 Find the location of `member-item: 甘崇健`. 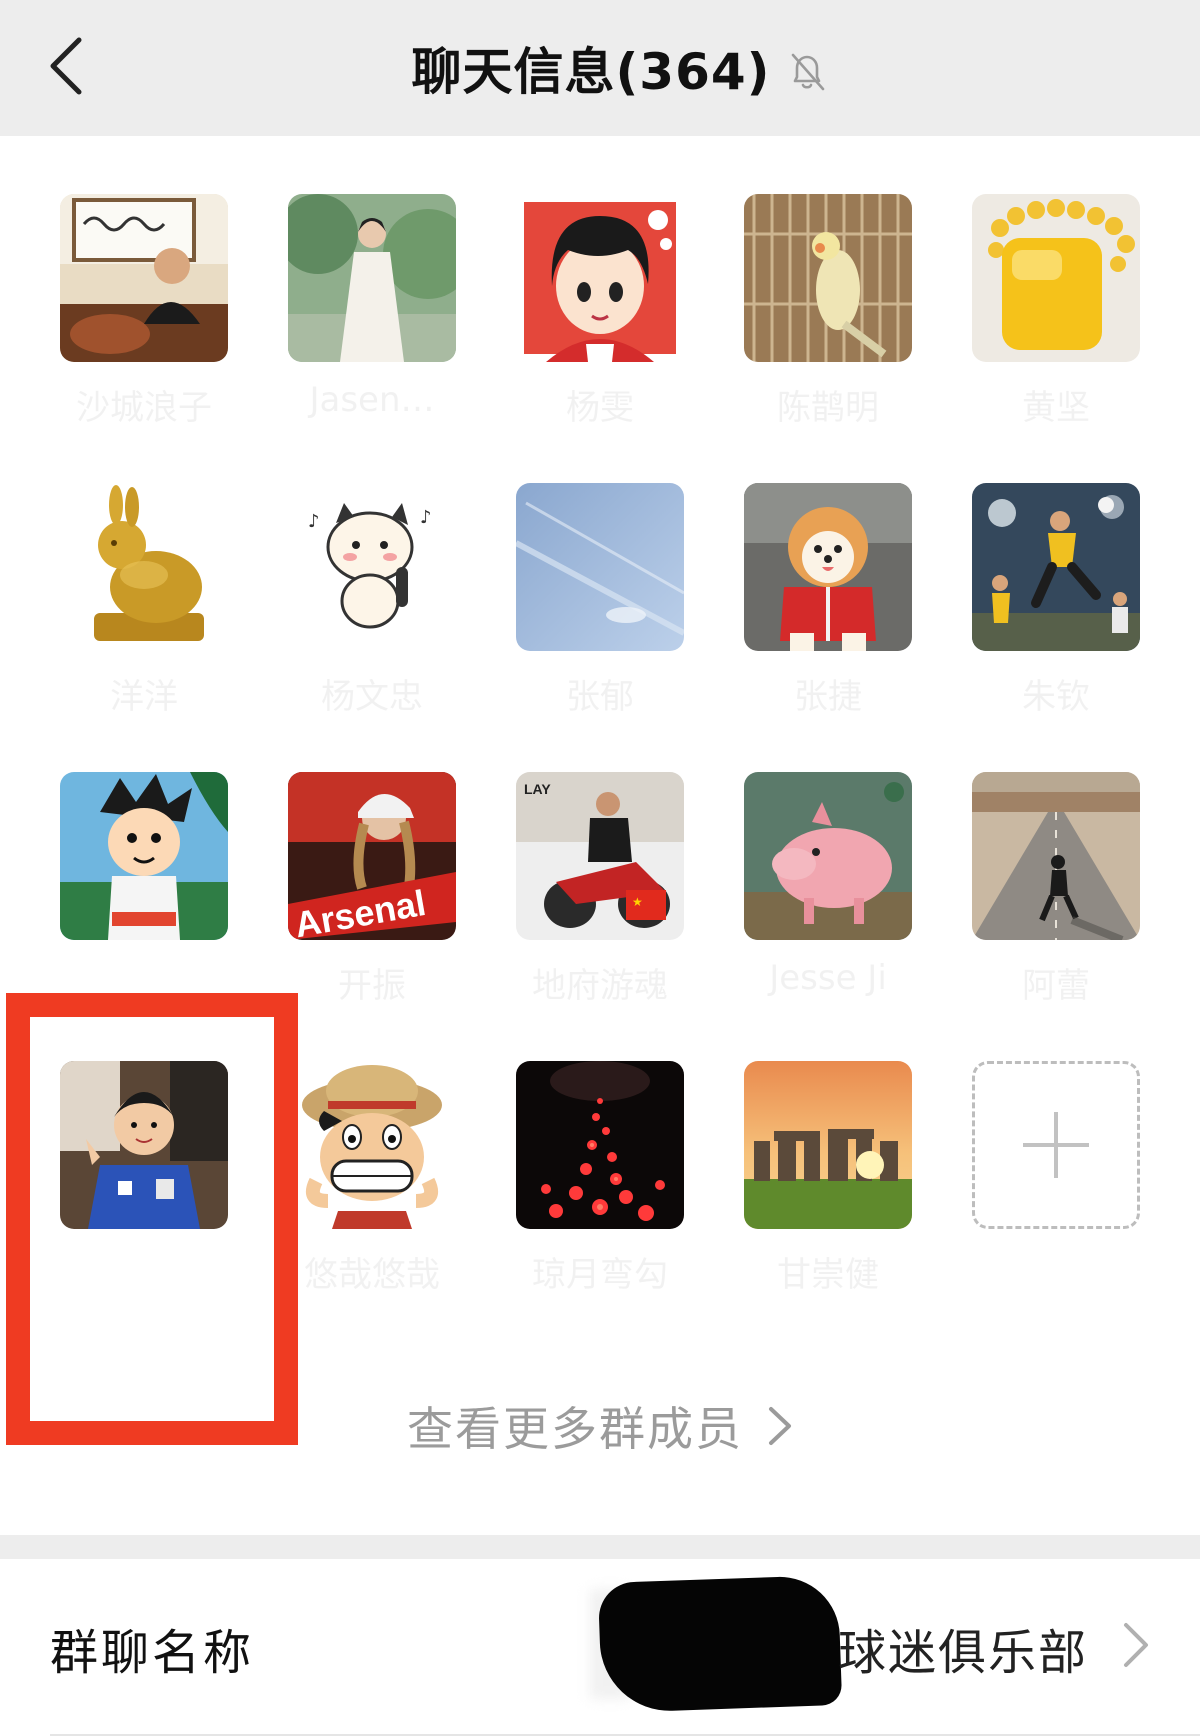

member-item: 甘崇健 is located at coordinates (828, 1178).